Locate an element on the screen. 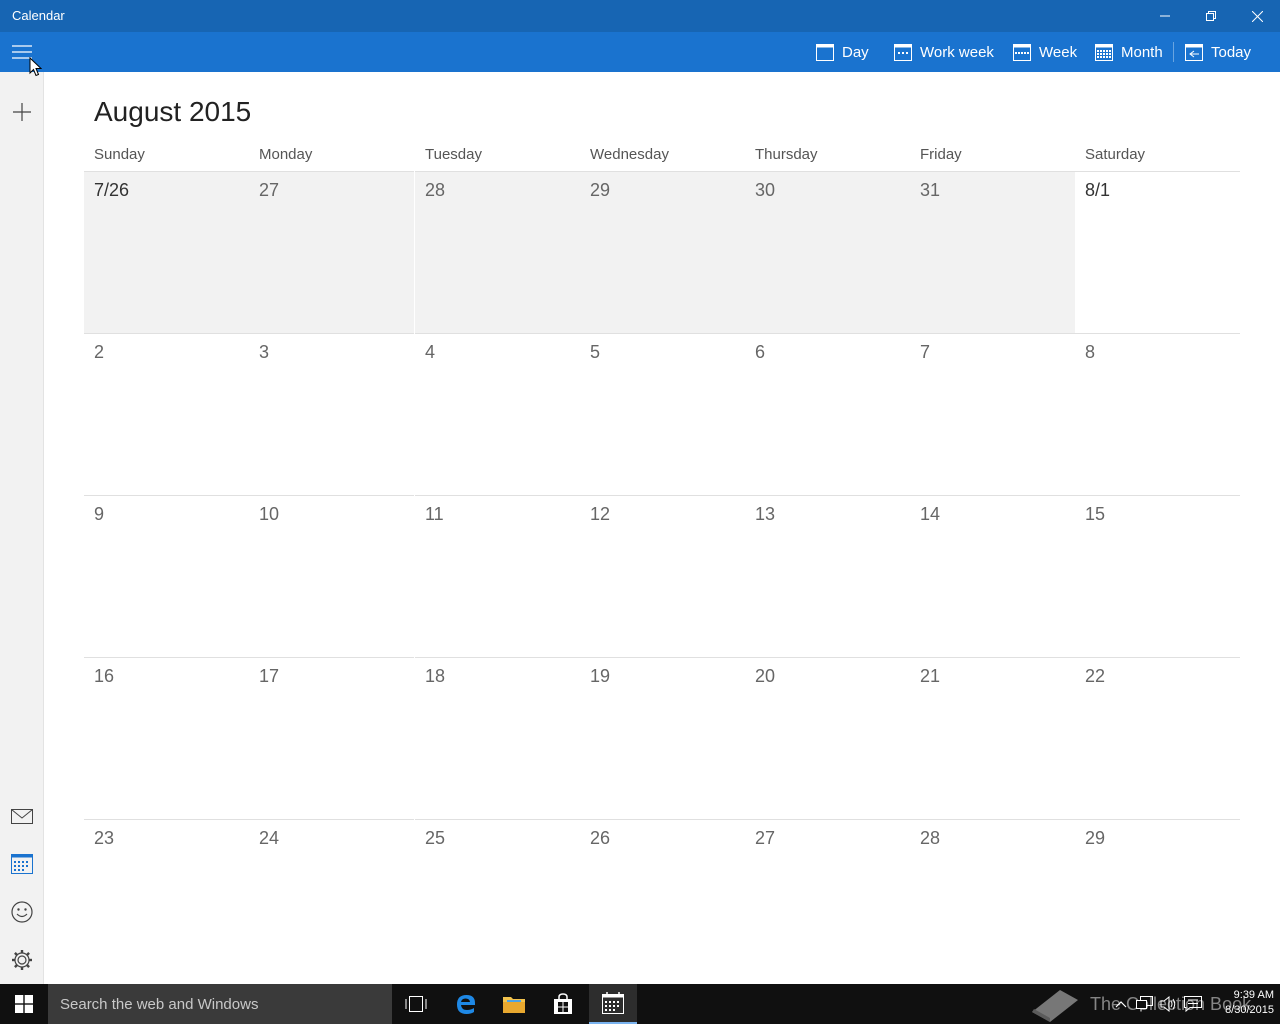 The width and height of the screenshot is (1280, 1024). day-cell: 17 is located at coordinates (331, 738).